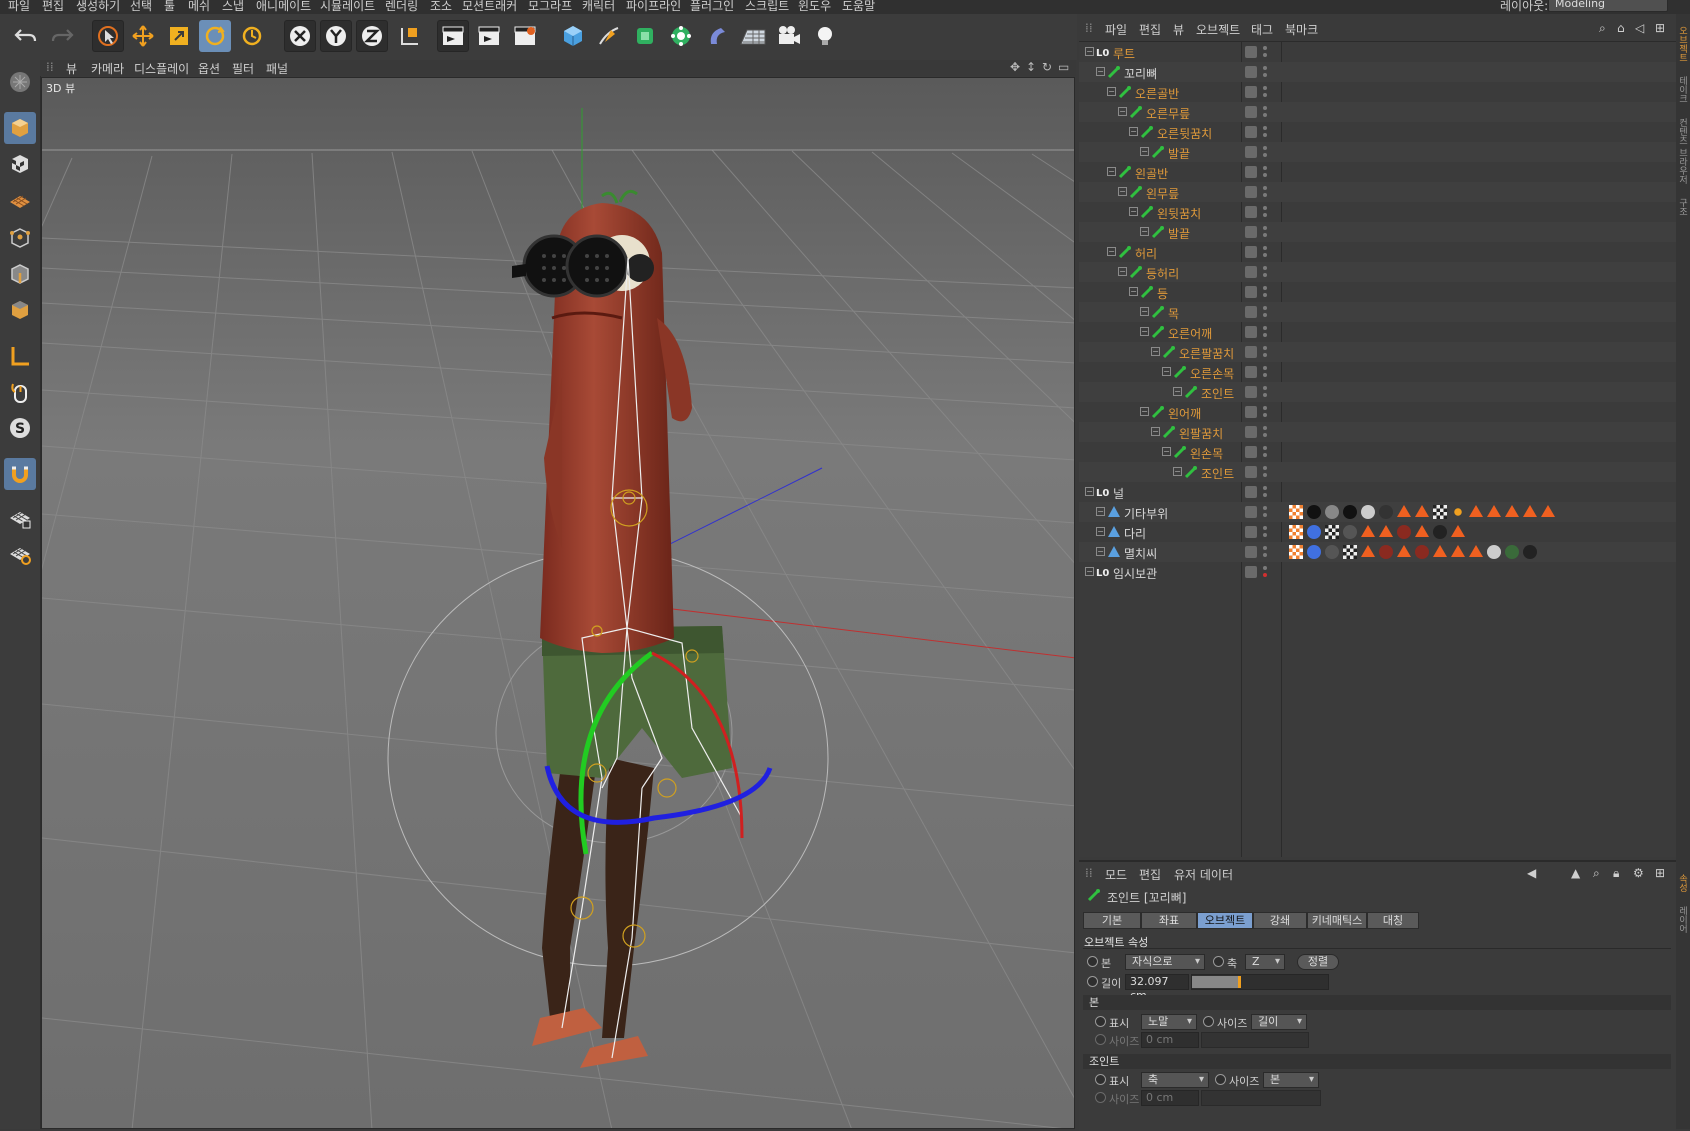  I want to click on object-name: 왼손목, so click(1206, 453).